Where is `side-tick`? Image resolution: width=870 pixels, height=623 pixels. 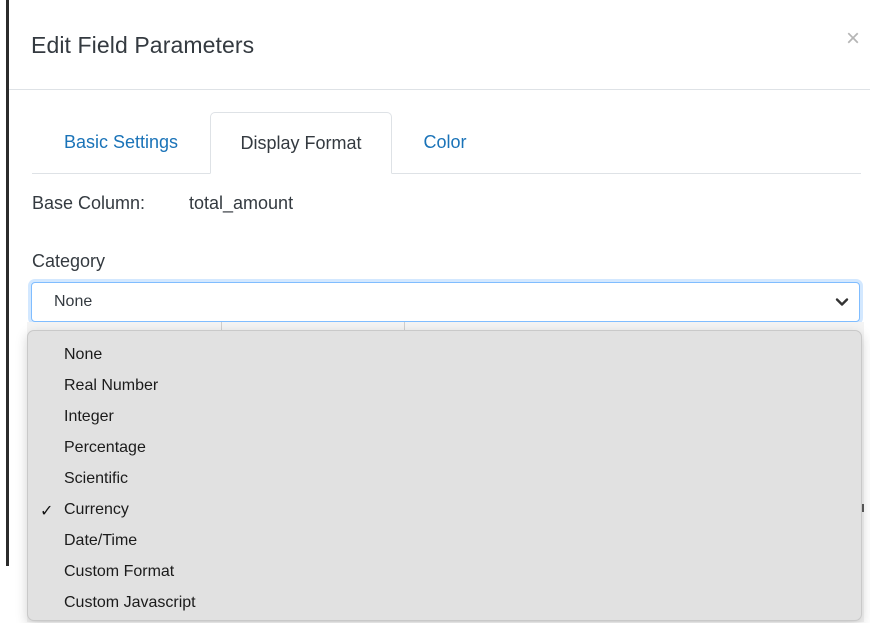
side-tick is located at coordinates (863, 508).